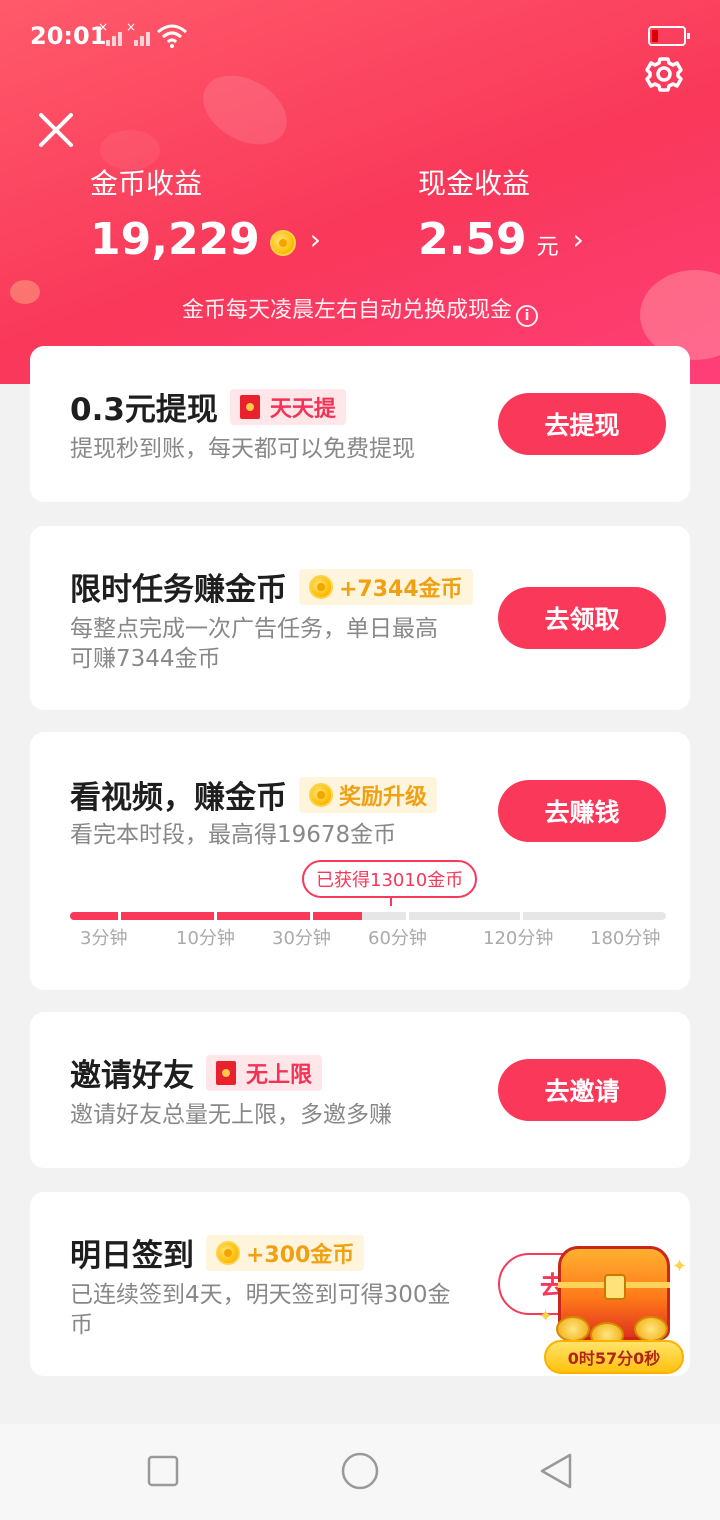 The width and height of the screenshot is (720, 1520). What do you see at coordinates (146, 183) in the screenshot?
I see `coin-earnings-label: 金币收益` at bounding box center [146, 183].